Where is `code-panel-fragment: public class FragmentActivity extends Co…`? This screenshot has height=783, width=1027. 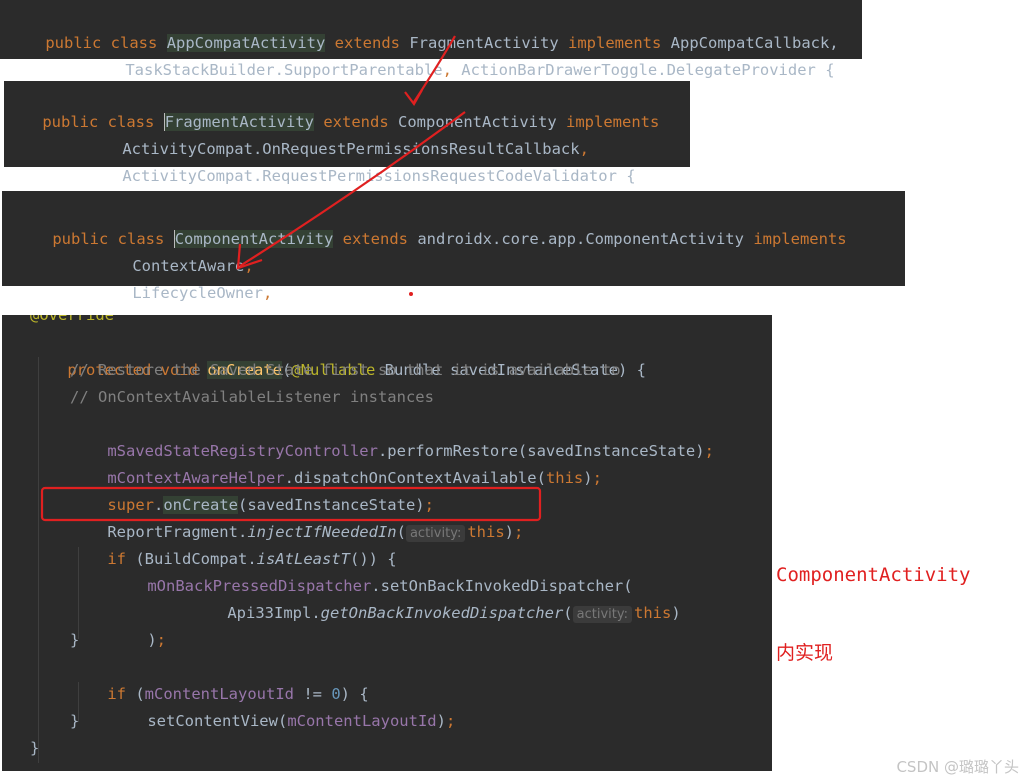 code-panel-fragment: public class FragmentActivity extends Co… is located at coordinates (347, 133).